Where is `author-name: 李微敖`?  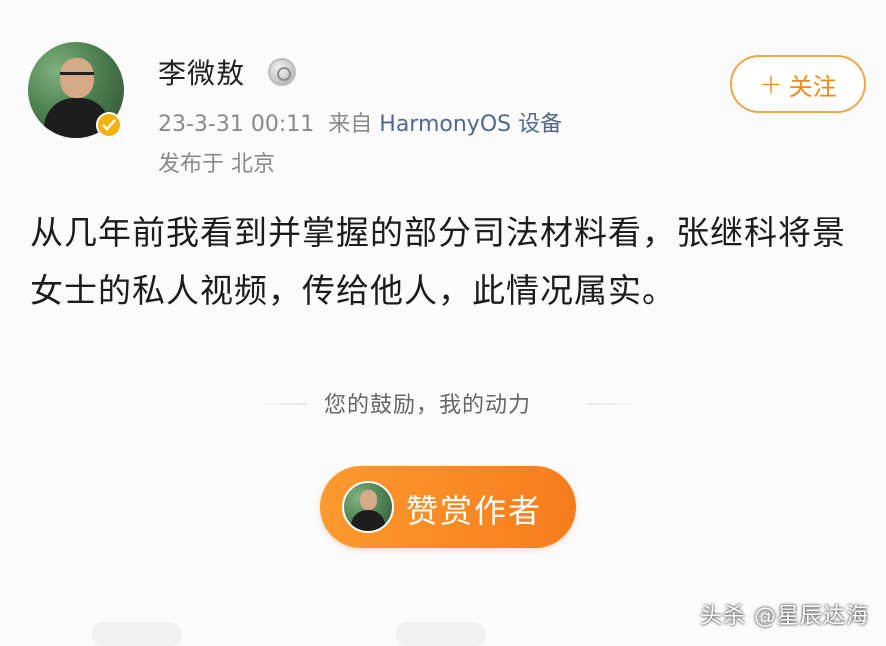 author-name: 李微敖 is located at coordinates (201, 72).